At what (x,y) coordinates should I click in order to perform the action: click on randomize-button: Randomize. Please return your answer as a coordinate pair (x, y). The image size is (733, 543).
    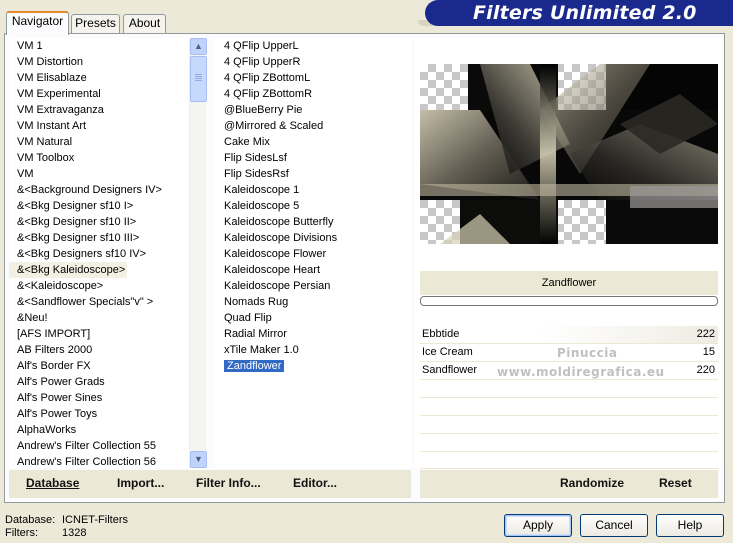
    Looking at the image, I should click on (592, 483).